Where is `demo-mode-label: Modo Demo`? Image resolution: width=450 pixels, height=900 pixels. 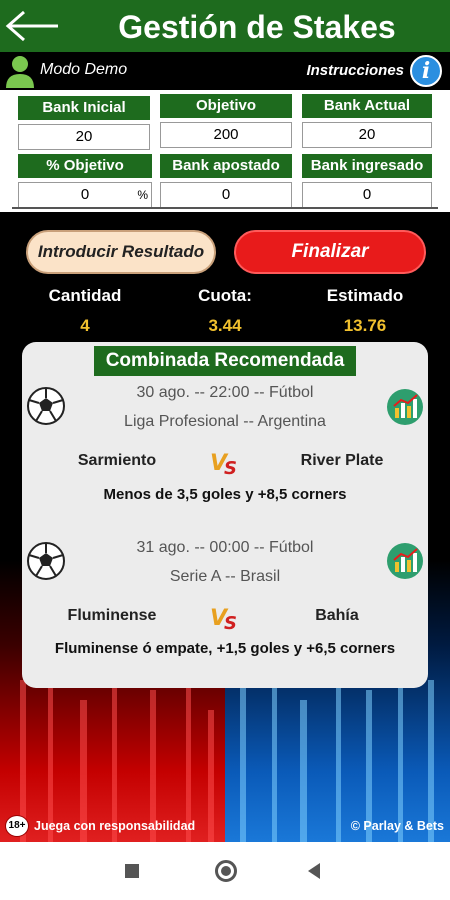
demo-mode-label: Modo Demo is located at coordinates (84, 69).